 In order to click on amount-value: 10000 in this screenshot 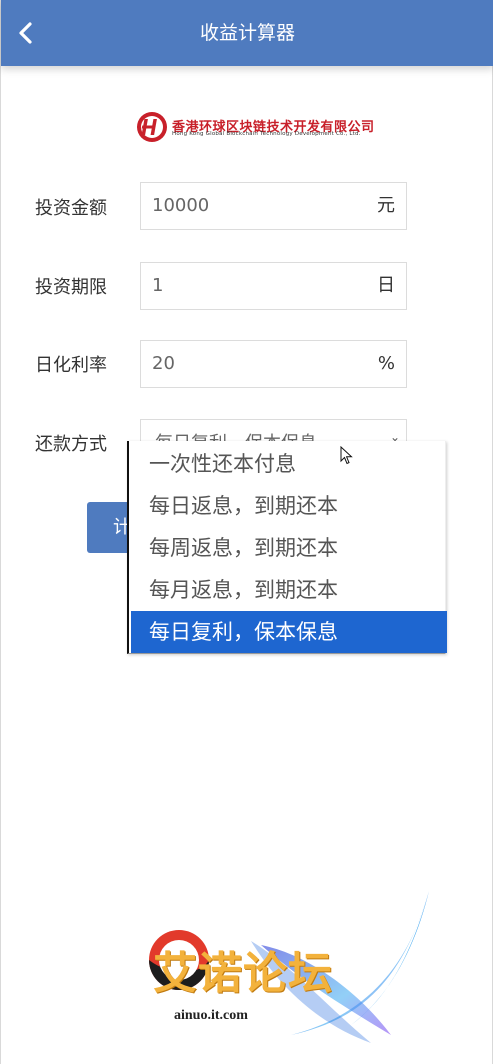, I will do `click(181, 205)`.